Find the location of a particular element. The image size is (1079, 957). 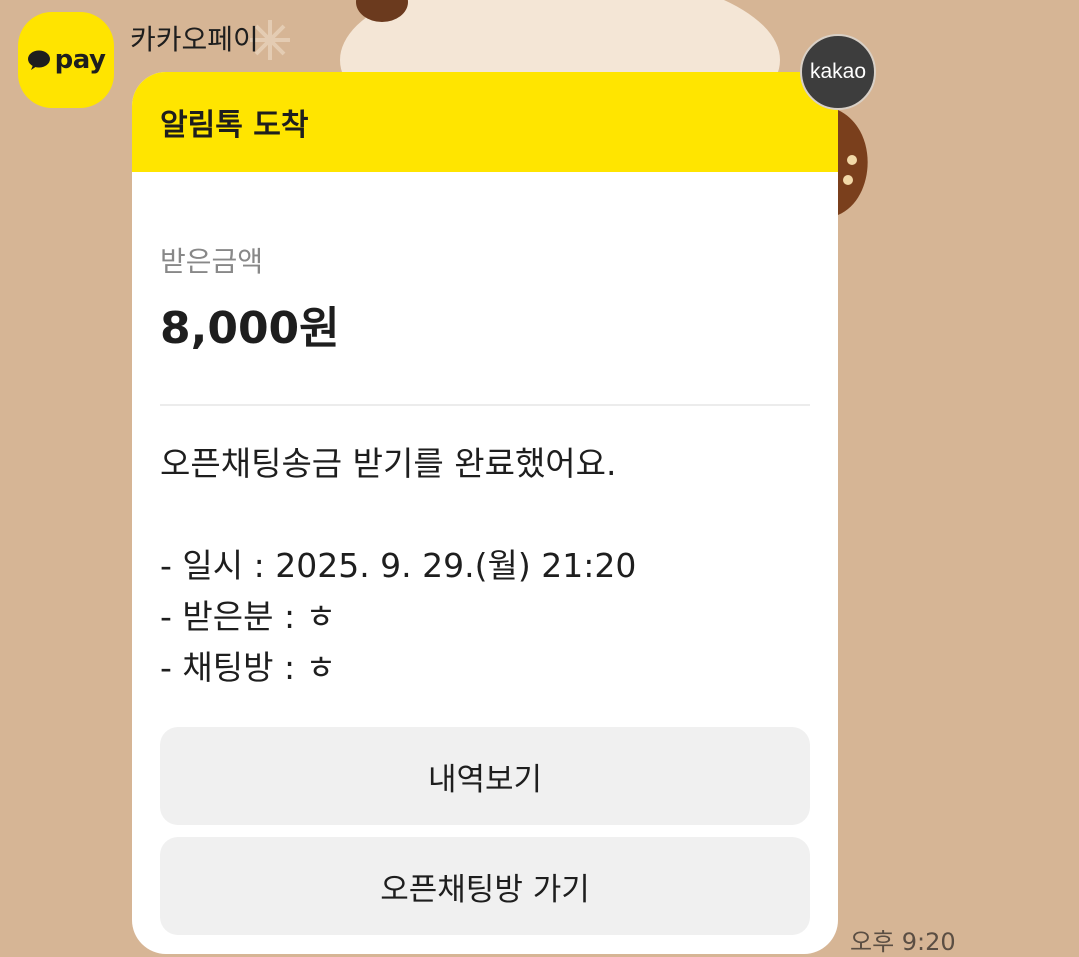

pay-logo: pay is located at coordinates (66, 60).